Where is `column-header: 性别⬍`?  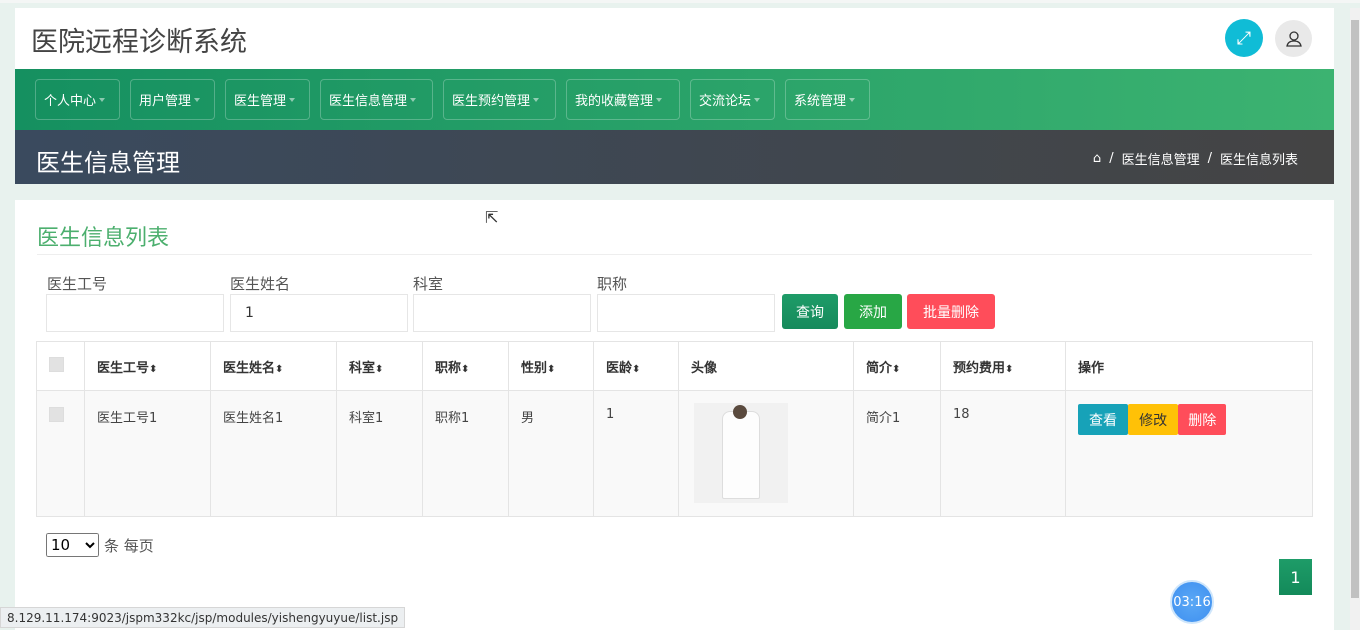 column-header: 性别⬍ is located at coordinates (551, 366).